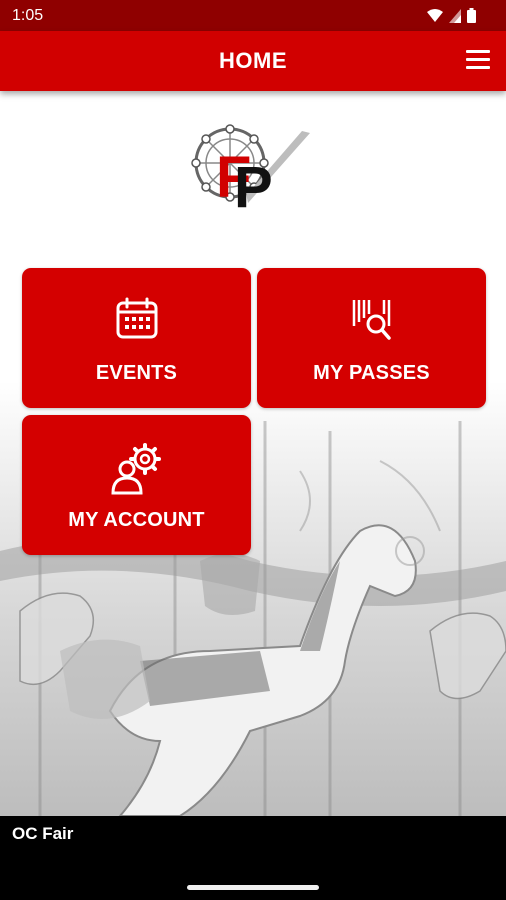 This screenshot has width=506, height=900. I want to click on footer-bar: OC Fair, so click(253, 858).